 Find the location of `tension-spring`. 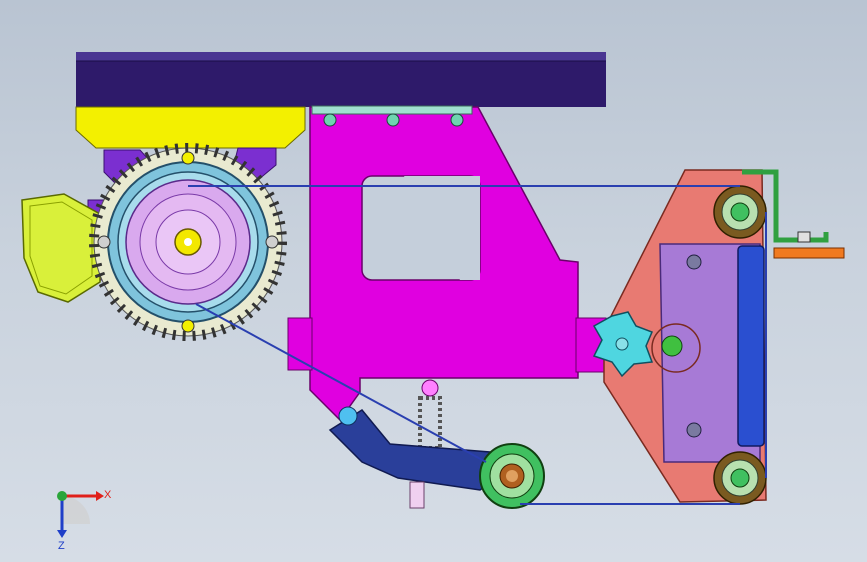

tension-spring is located at coordinates (430, 414).